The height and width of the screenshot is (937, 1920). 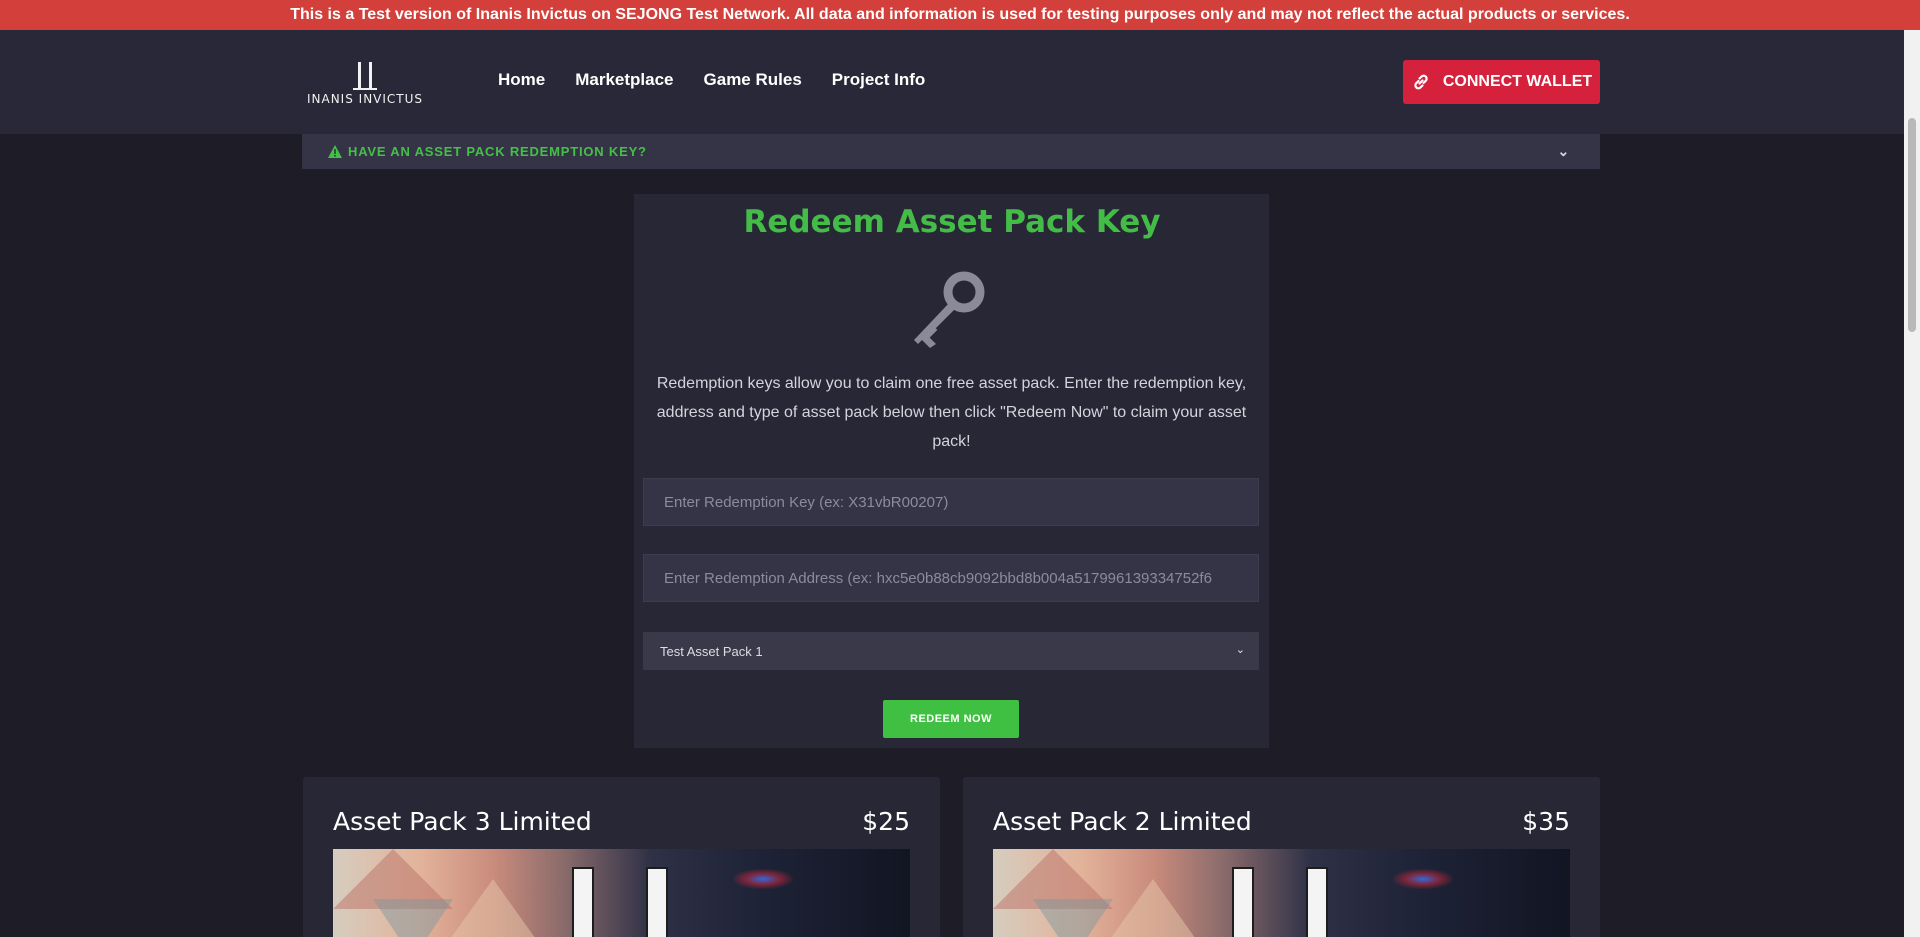 I want to click on nav-marketplace: Marketplace, so click(x=624, y=80).